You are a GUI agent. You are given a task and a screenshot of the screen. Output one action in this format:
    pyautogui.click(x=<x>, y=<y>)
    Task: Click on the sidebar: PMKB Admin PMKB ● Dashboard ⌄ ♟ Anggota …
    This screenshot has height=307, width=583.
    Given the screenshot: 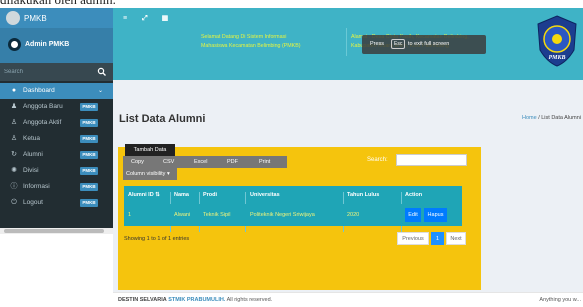 What is the action you would take?
    pyautogui.click(x=56, y=121)
    